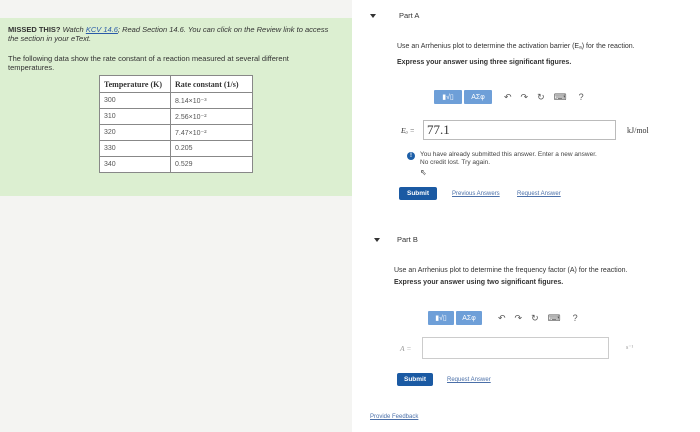 This screenshot has width=700, height=432. What do you see at coordinates (135, 132) in the screenshot?
I see `cell-temperature: 320` at bounding box center [135, 132].